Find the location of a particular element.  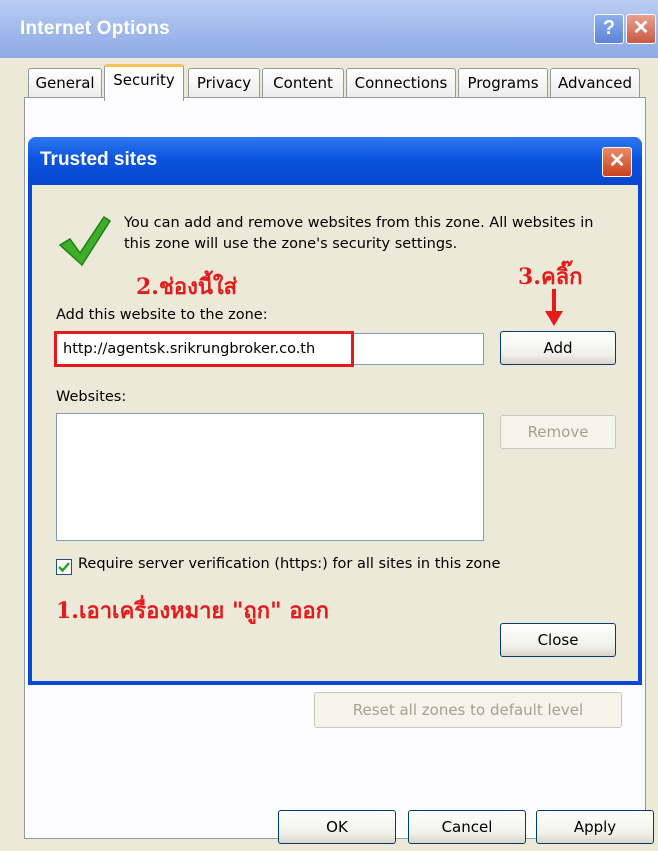

tab-programs: Programs is located at coordinates (503, 82).